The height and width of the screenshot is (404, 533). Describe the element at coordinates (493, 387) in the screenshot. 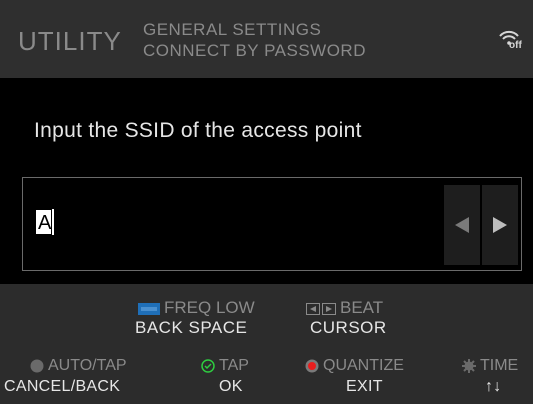

I see `time-adjust-action: ↑↓` at that location.